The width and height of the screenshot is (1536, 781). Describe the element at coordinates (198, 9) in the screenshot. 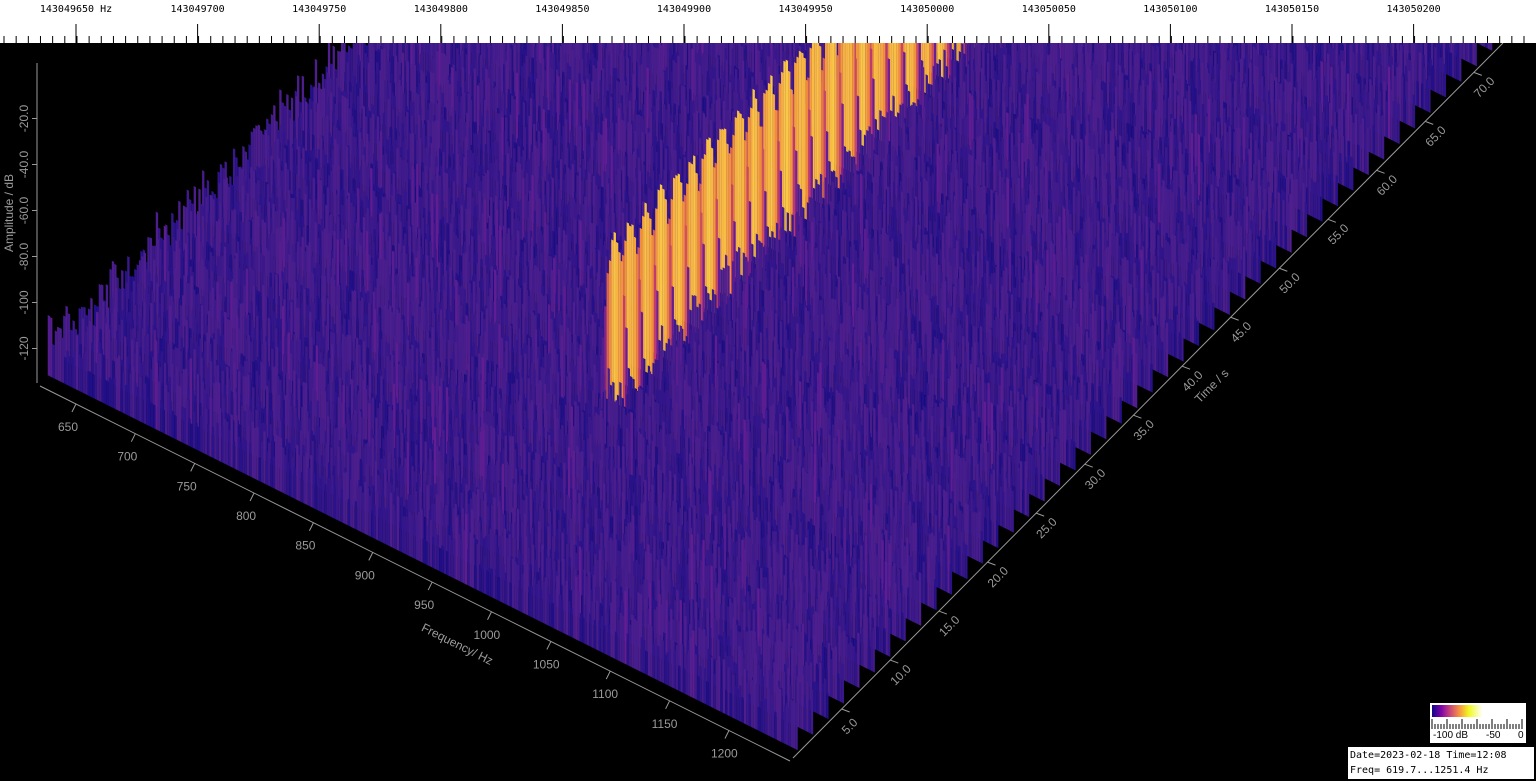

I see `ruler-label: 143049700` at that location.